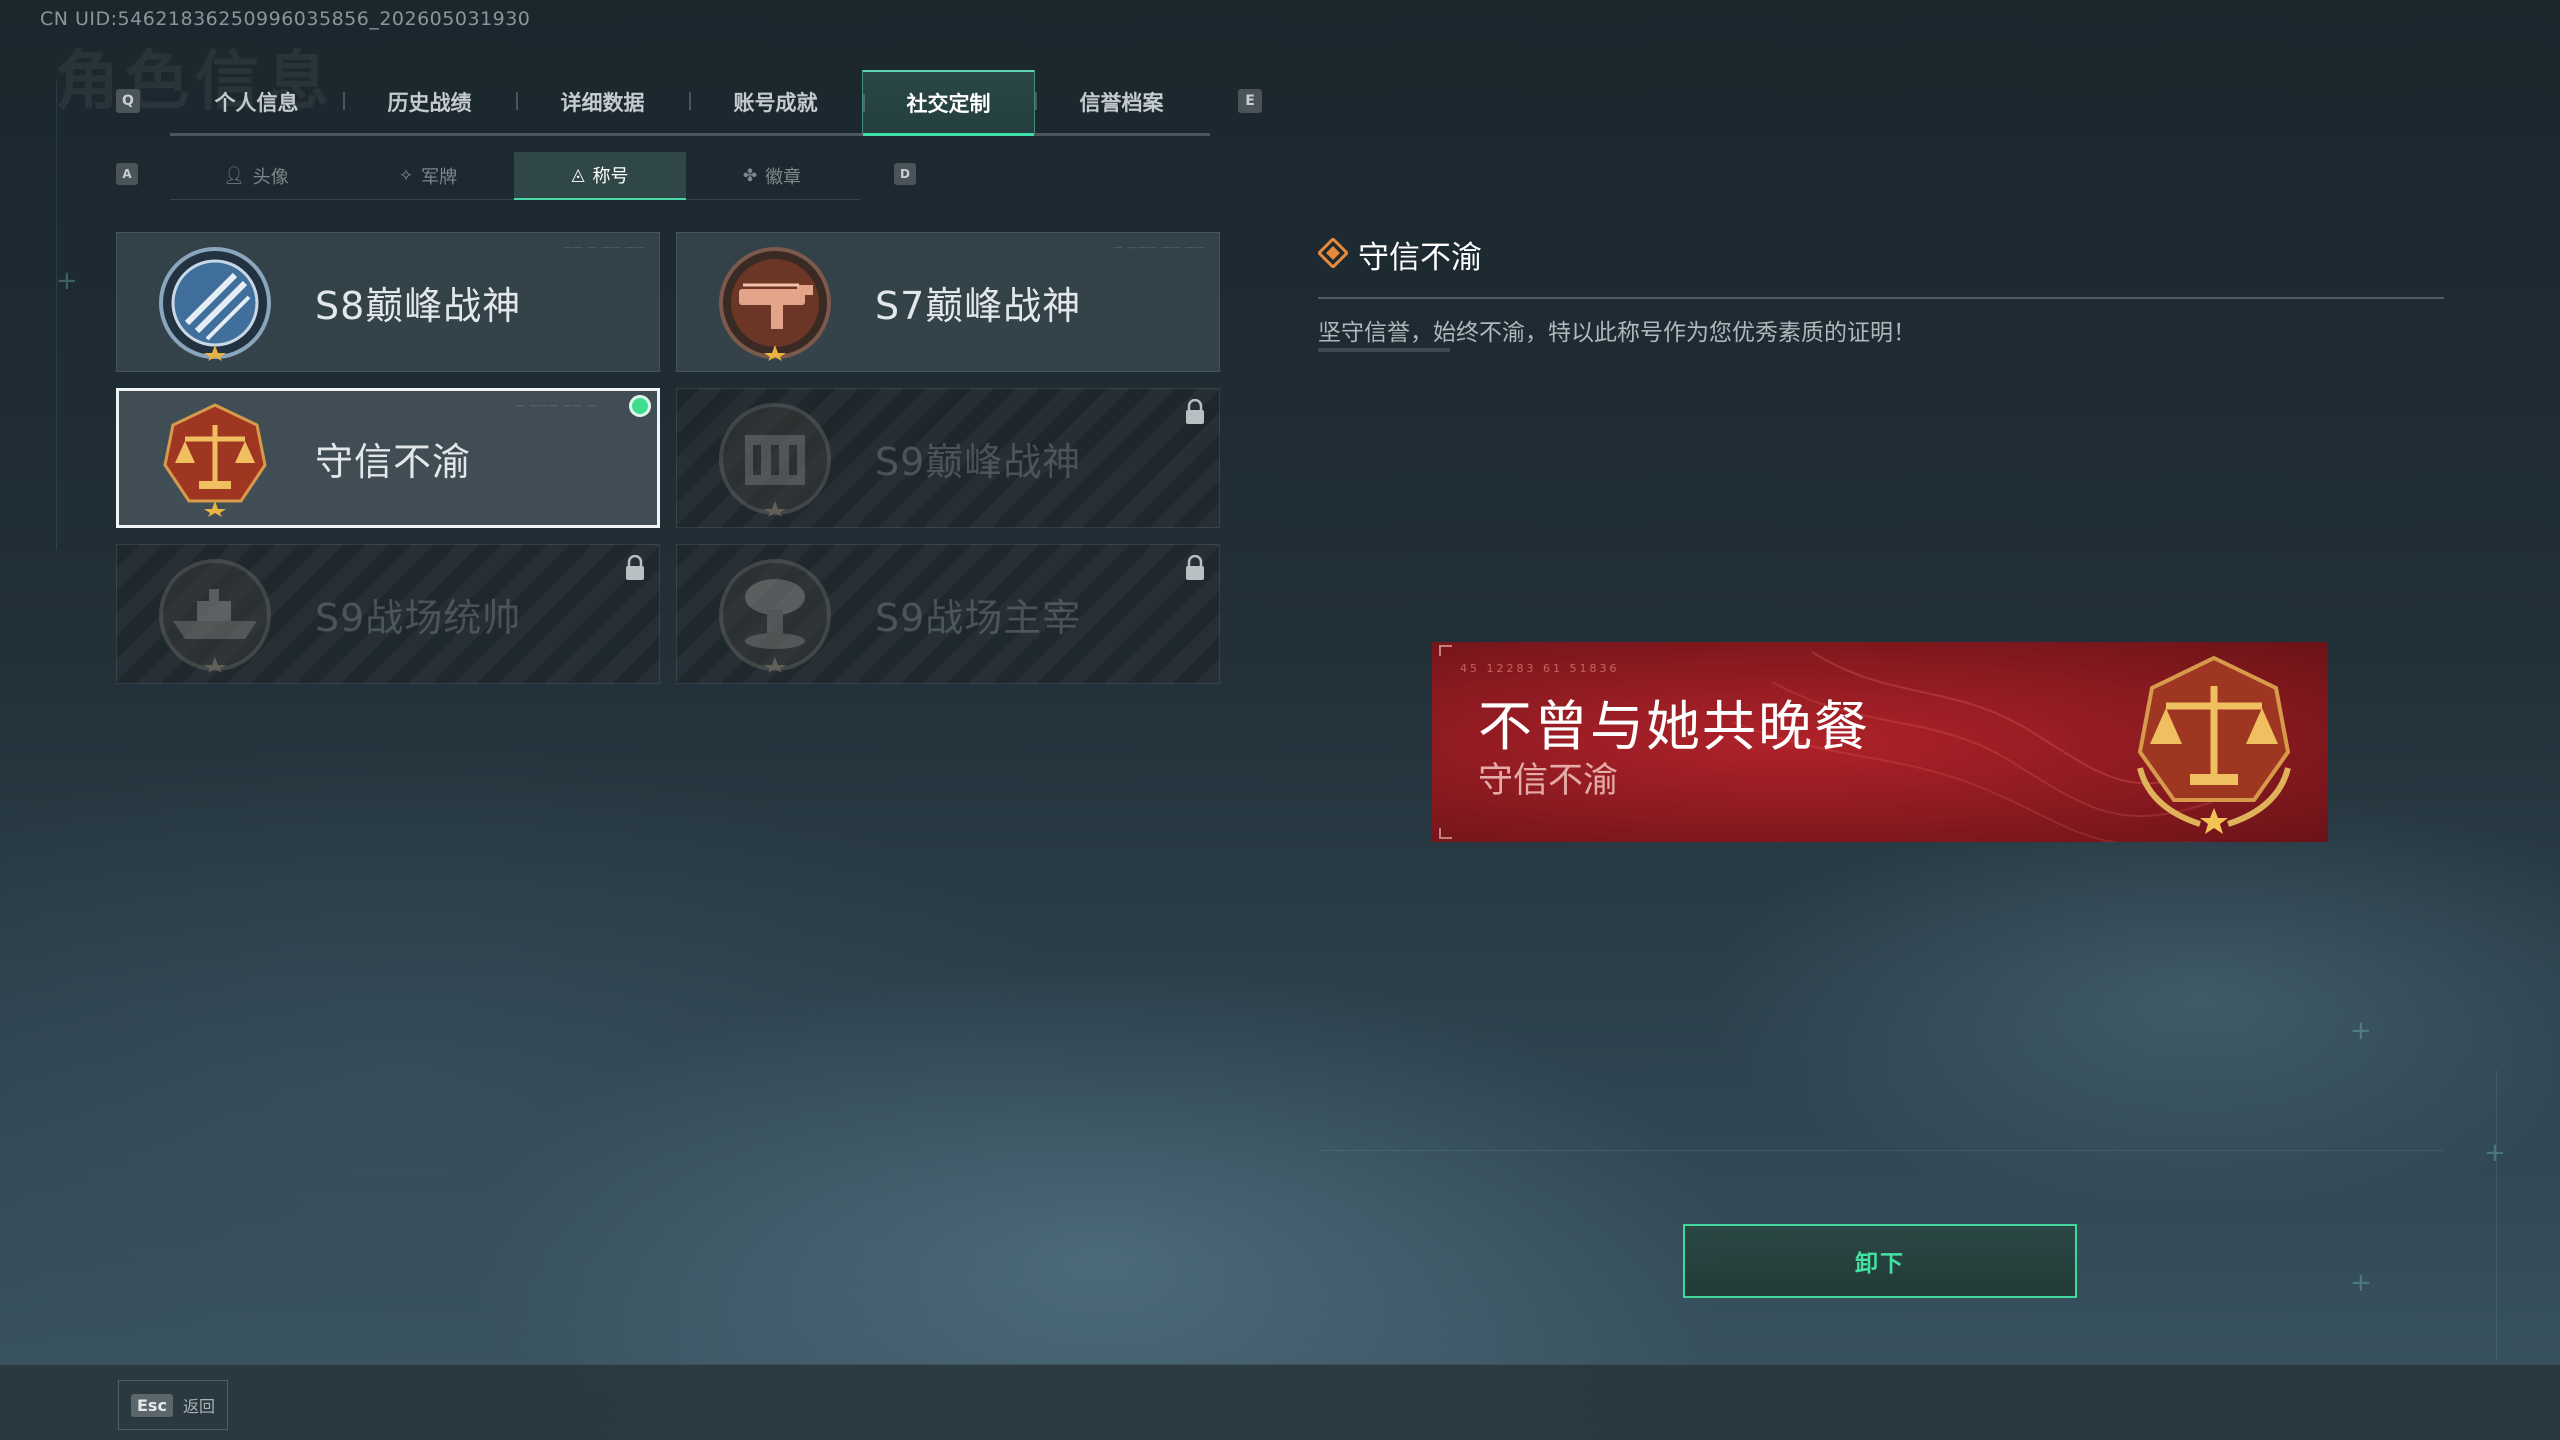 Image resolution: width=2560 pixels, height=1440 pixels. I want to click on tab-personal-info: 个人信息, so click(256, 101).